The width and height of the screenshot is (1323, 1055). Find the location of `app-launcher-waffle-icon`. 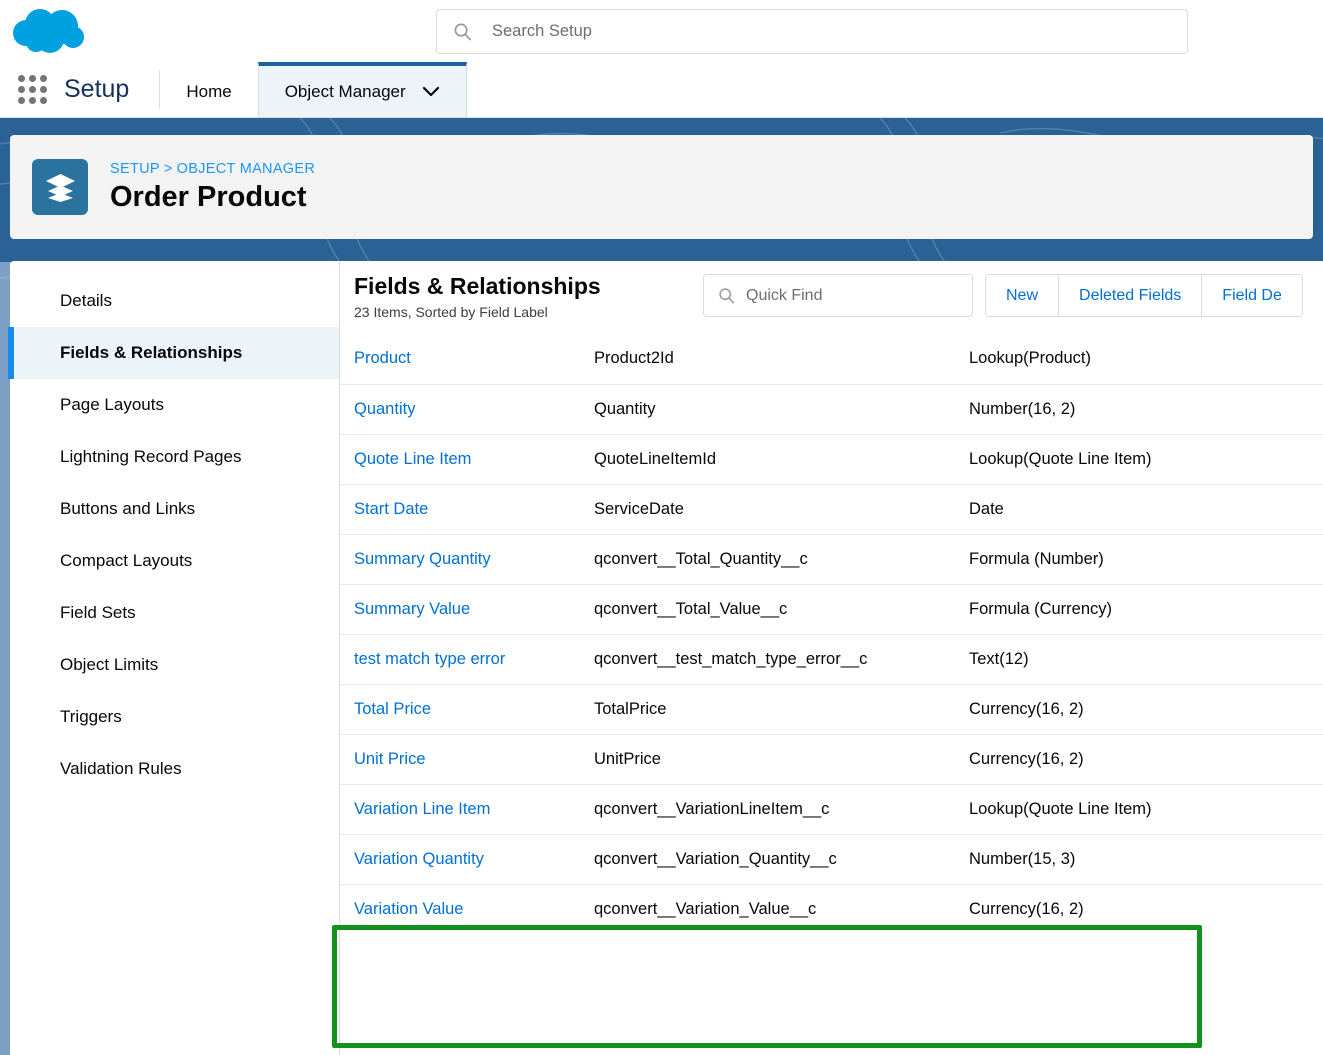

app-launcher-waffle-icon is located at coordinates (32, 89).